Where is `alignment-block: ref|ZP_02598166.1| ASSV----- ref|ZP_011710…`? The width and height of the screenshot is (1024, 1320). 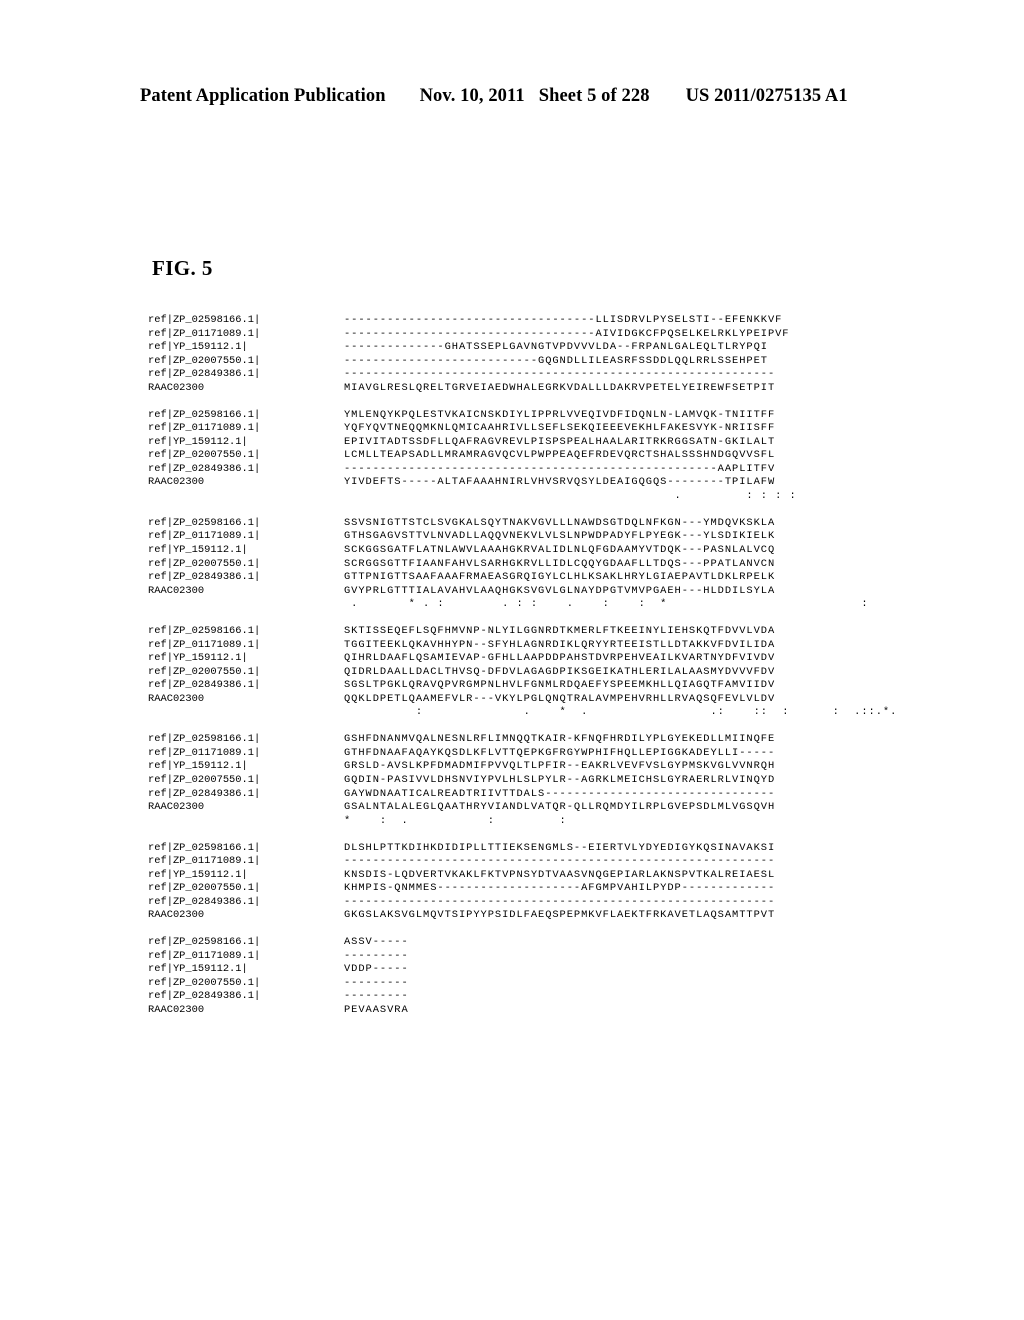 alignment-block: ref|ZP_02598166.1| ASSV----- ref|ZP_011710… is located at coordinates (518, 976).